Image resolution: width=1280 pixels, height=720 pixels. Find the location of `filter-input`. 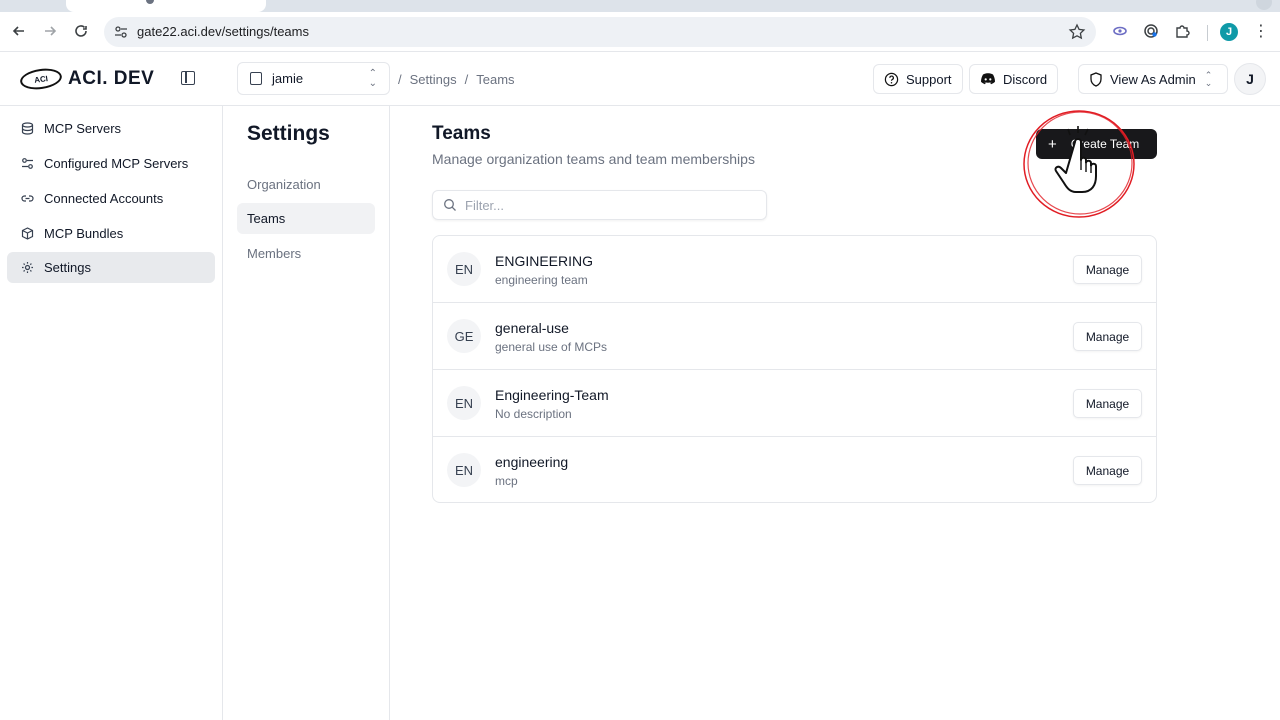

filter-input is located at coordinates (605, 205).